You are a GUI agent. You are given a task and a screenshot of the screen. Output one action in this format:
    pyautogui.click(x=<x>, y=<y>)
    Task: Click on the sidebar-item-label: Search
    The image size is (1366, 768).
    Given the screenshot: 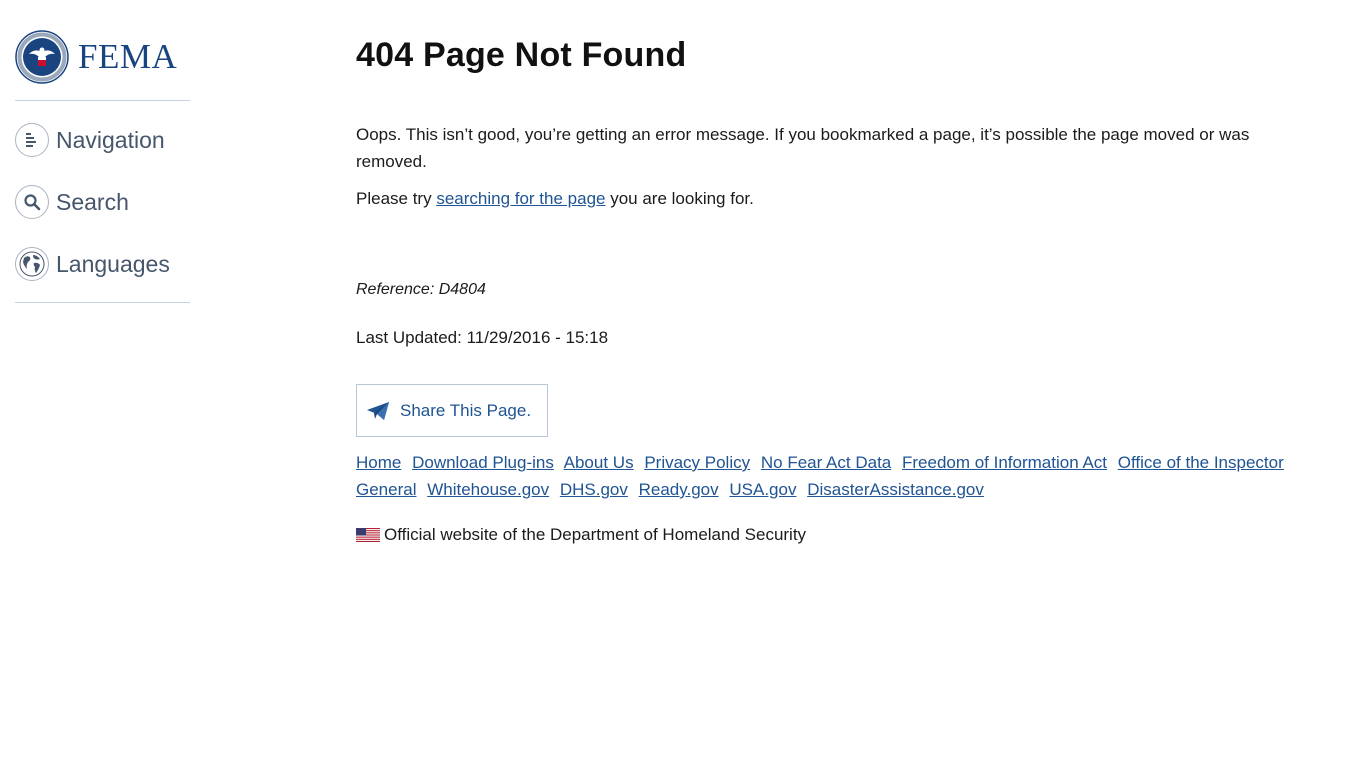 What is the action you would take?
    pyautogui.click(x=92, y=201)
    